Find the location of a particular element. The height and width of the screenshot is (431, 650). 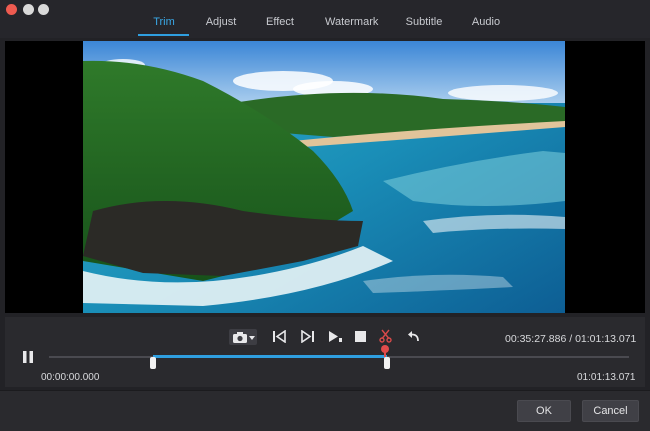

clip-start-time: 00:00:00.000 is located at coordinates (70, 377).